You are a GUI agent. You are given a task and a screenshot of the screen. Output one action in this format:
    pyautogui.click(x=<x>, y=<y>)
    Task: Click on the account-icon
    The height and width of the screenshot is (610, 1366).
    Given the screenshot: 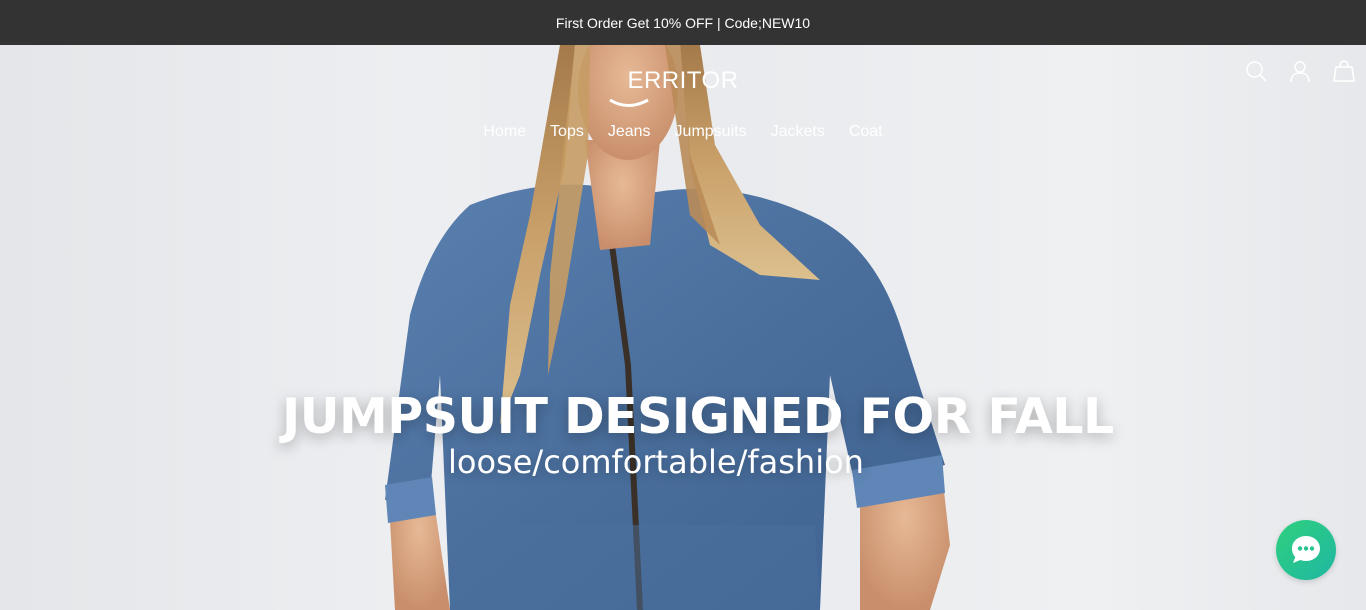 What is the action you would take?
    pyautogui.click(x=1300, y=71)
    